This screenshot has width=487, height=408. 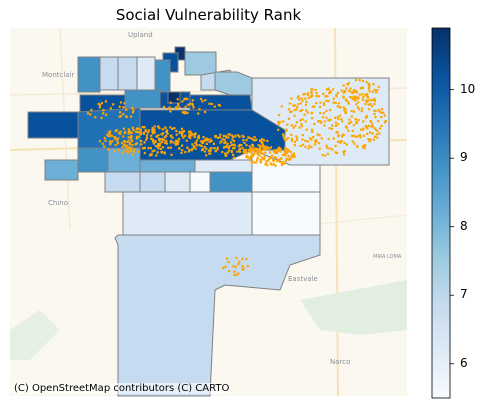 What do you see at coordinates (468, 88) in the screenshot?
I see `colorbar-tick-label: 10` at bounding box center [468, 88].